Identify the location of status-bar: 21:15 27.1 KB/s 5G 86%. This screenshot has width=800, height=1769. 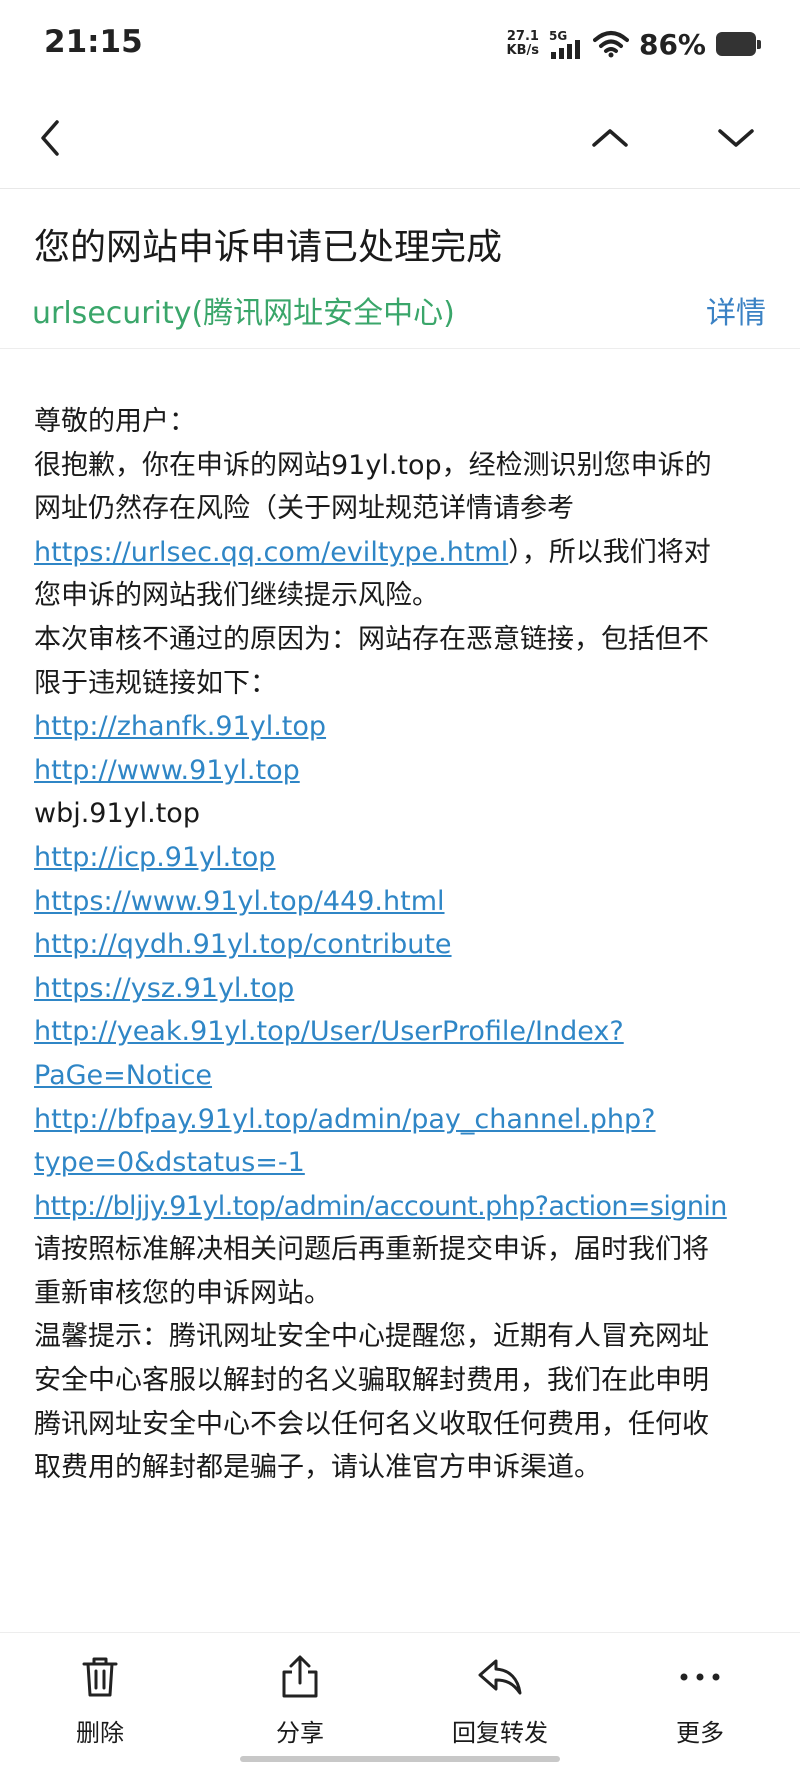
(400, 44).